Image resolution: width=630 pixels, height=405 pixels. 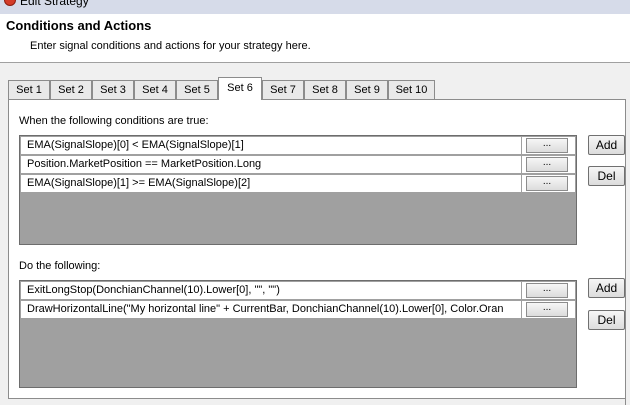 I want to click on title-bar: Edit Strategy, so click(x=315, y=7).